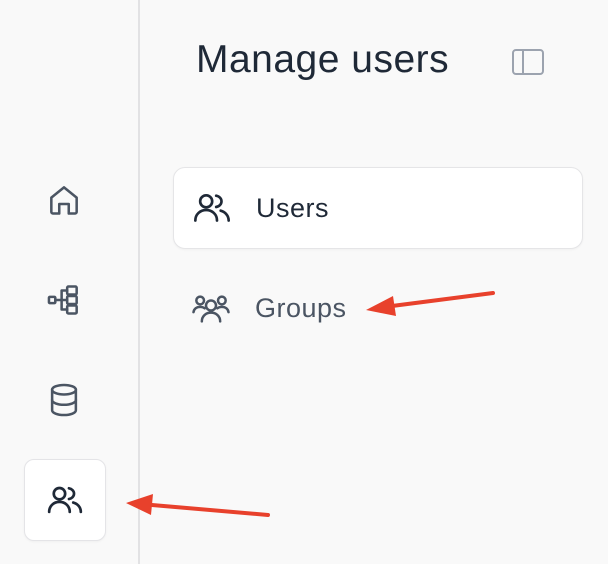 This screenshot has width=608, height=564. What do you see at coordinates (301, 307) in the screenshot?
I see `nav-item-groups-label: Groups` at bounding box center [301, 307].